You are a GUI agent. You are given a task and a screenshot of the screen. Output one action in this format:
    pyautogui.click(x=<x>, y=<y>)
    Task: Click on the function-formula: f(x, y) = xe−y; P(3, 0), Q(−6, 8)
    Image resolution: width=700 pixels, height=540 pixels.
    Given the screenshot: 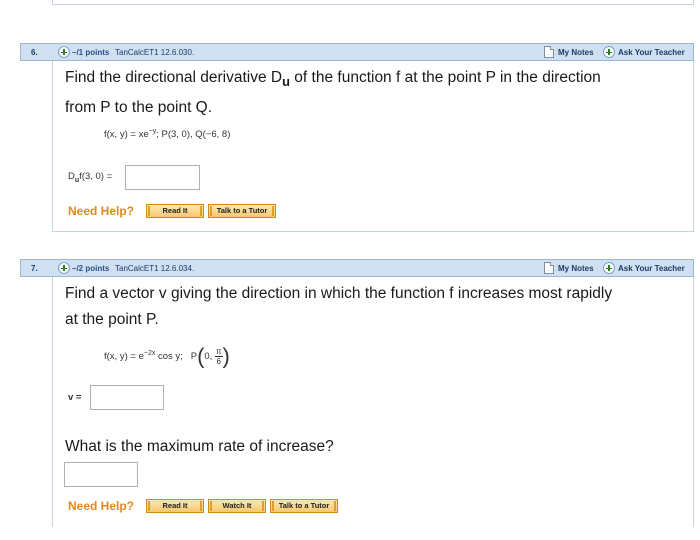 What is the action you would take?
    pyautogui.click(x=167, y=134)
    